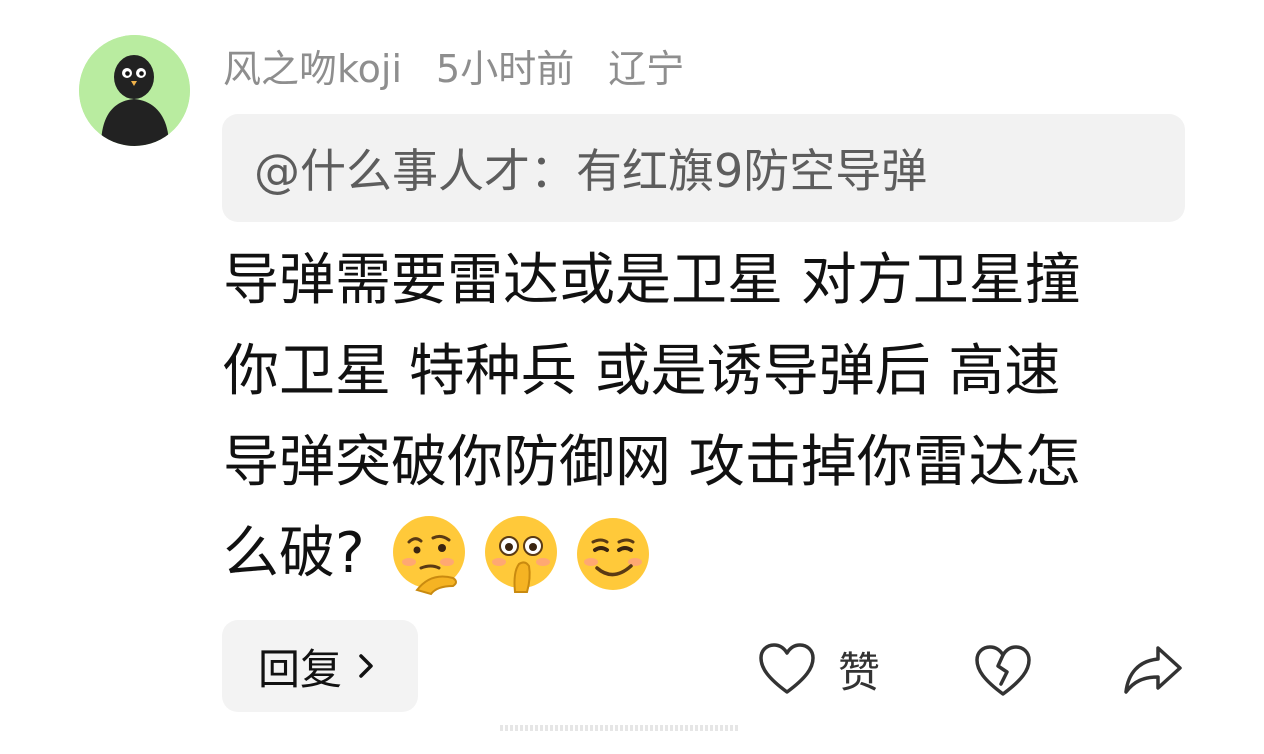 This screenshot has width=1264, height=754. I want to click on emoji-group, so click(525, 553).